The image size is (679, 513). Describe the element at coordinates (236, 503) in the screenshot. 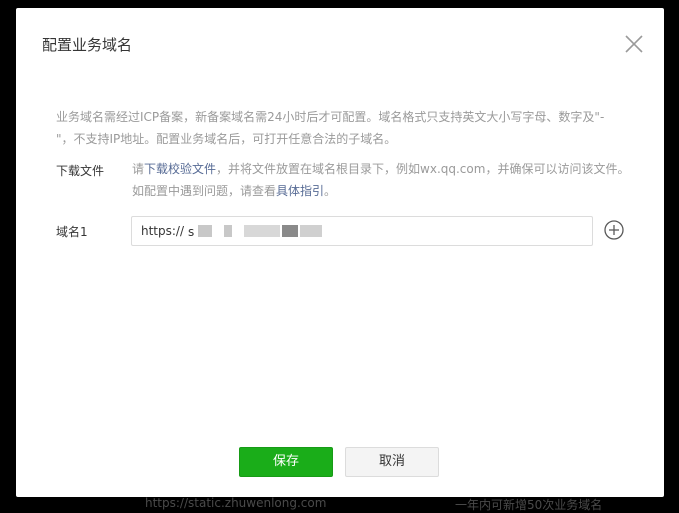

I see `background-url-text: https://static.zhuwenlong.com` at that location.